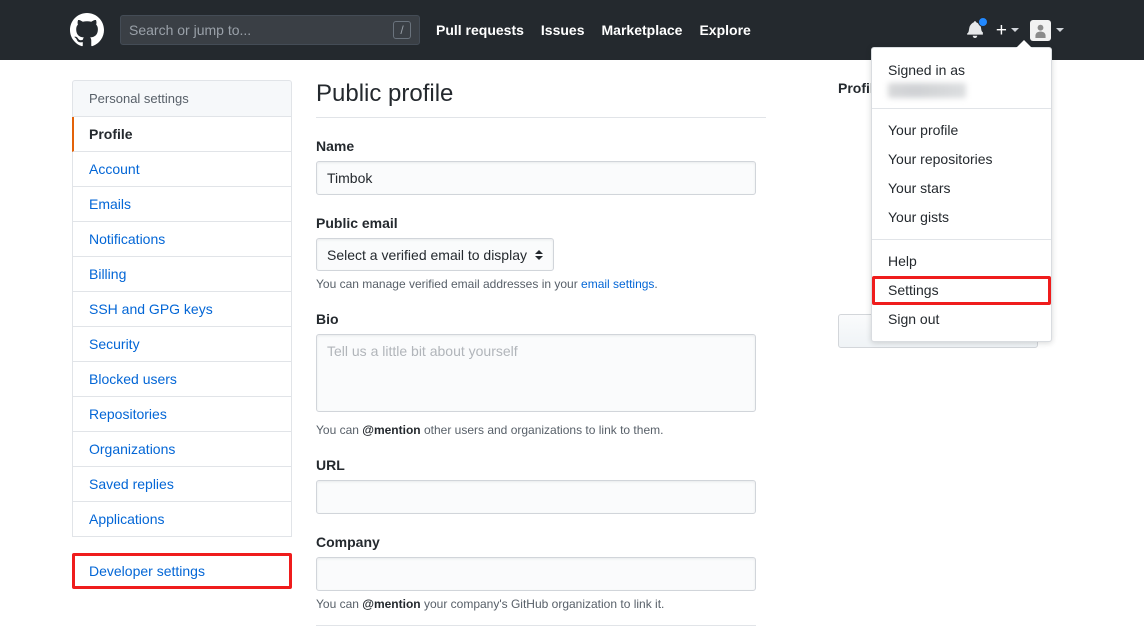  Describe the element at coordinates (182, 414) in the screenshot. I see `sidebar-item-repositories: Repositories` at that location.